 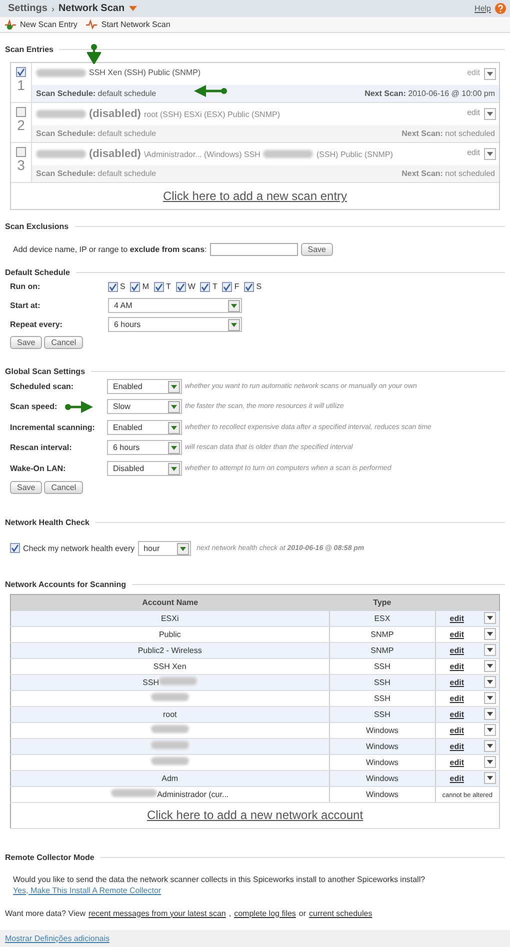 I want to click on schedules-link: current schedules, so click(x=340, y=913).